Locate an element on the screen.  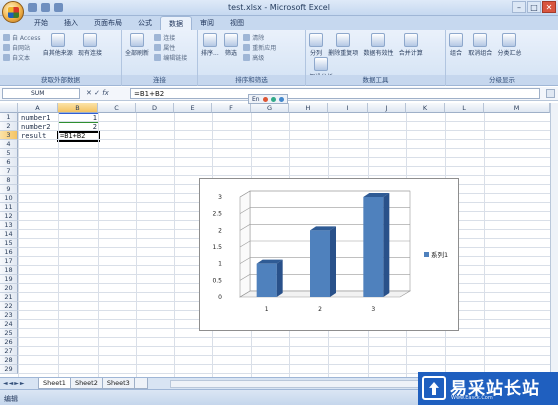
row-header: 2 is located at coordinates (9, 126).